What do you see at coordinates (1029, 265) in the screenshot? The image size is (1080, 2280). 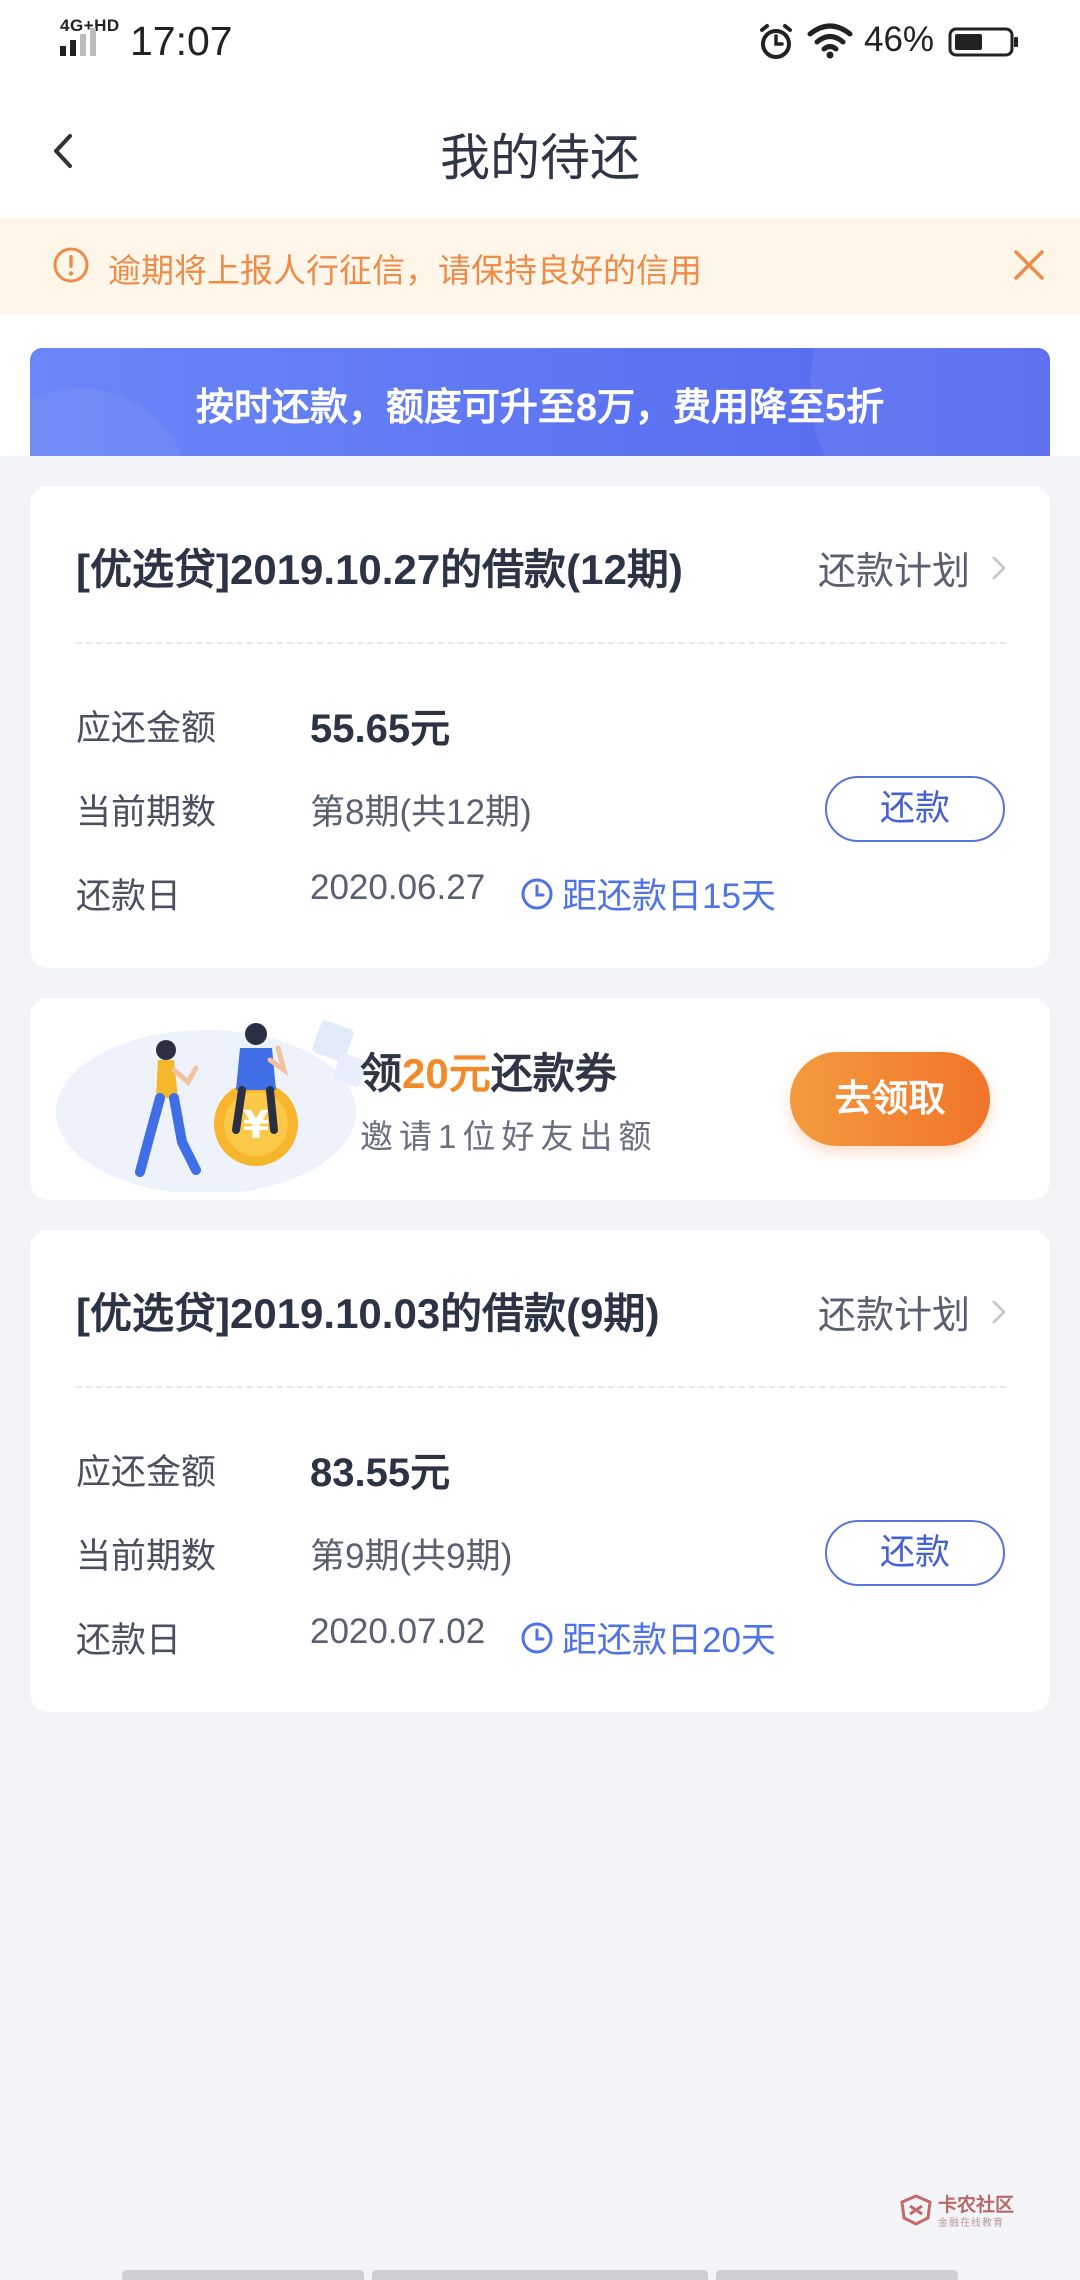 I see `close-icon` at bounding box center [1029, 265].